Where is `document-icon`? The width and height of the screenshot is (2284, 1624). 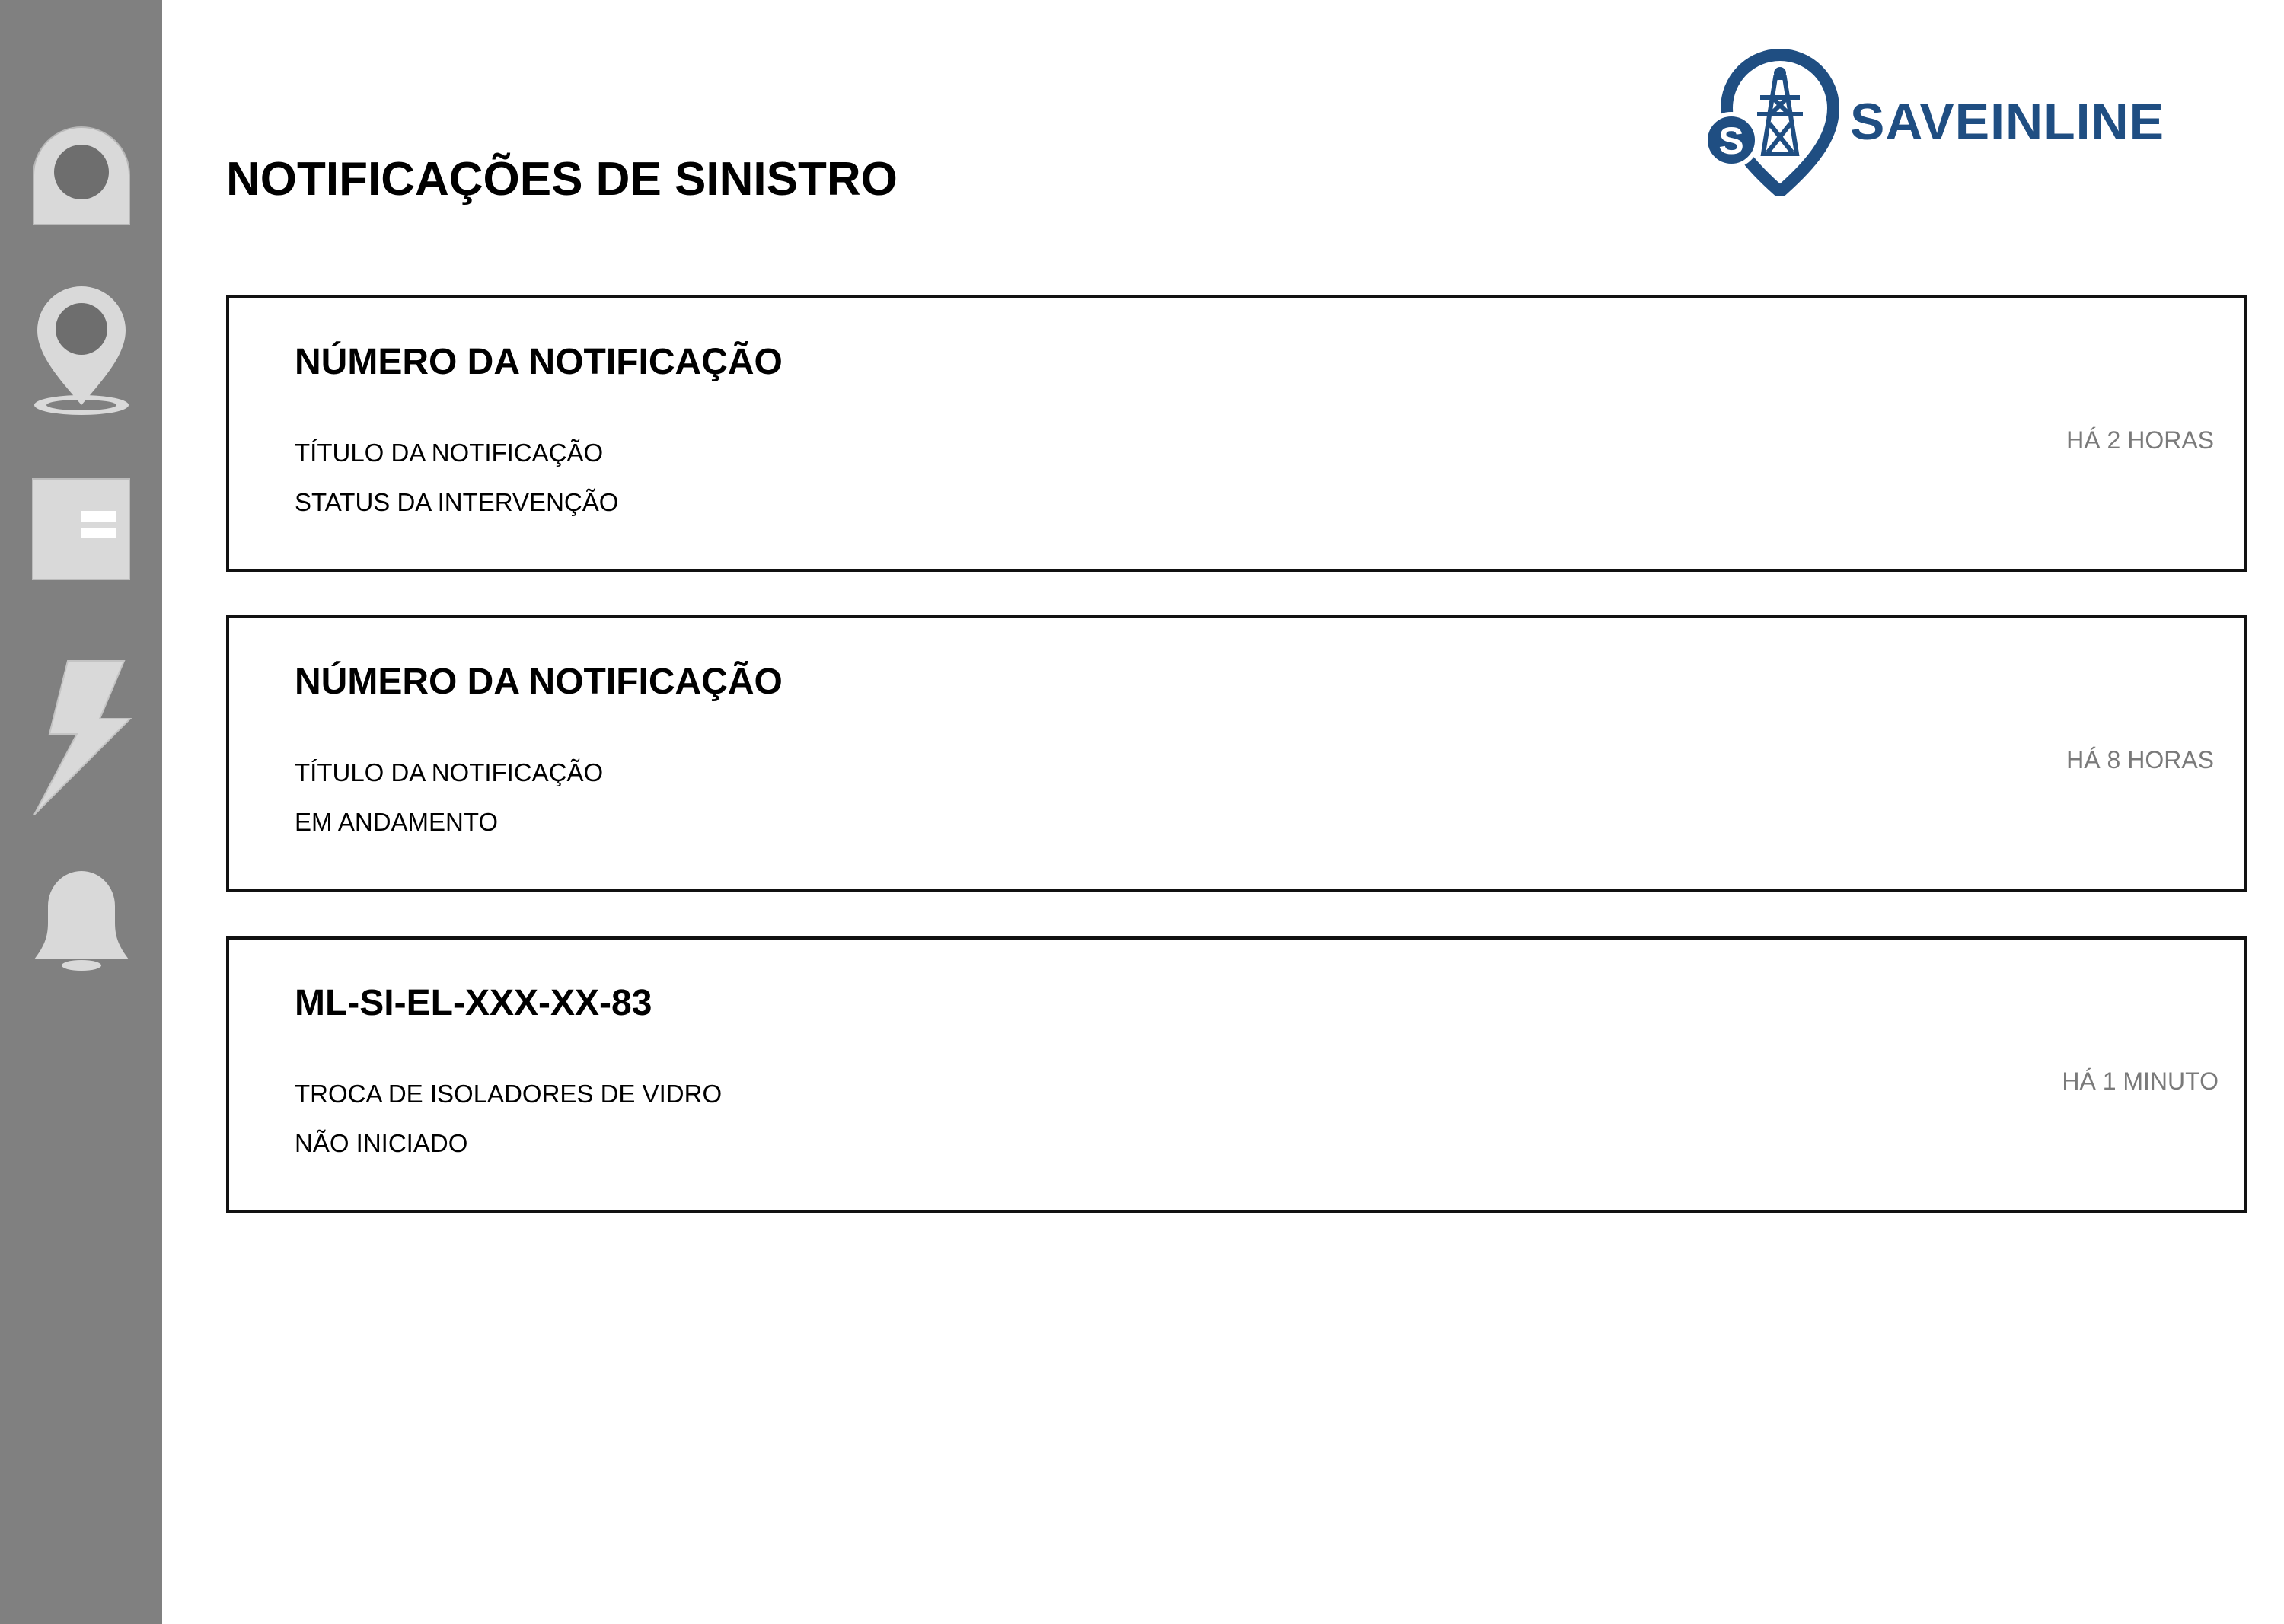
document-icon is located at coordinates (80, 529).